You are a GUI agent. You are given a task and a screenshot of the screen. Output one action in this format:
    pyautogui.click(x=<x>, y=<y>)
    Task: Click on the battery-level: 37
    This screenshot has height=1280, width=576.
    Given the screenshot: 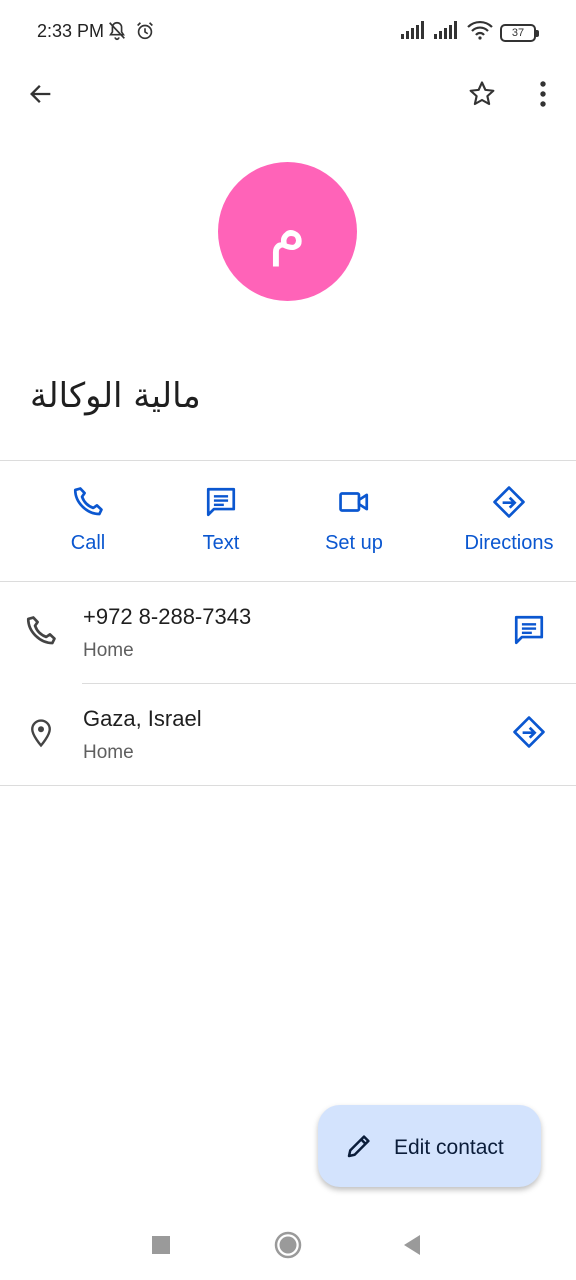 What is the action you would take?
    pyautogui.click(x=518, y=32)
    